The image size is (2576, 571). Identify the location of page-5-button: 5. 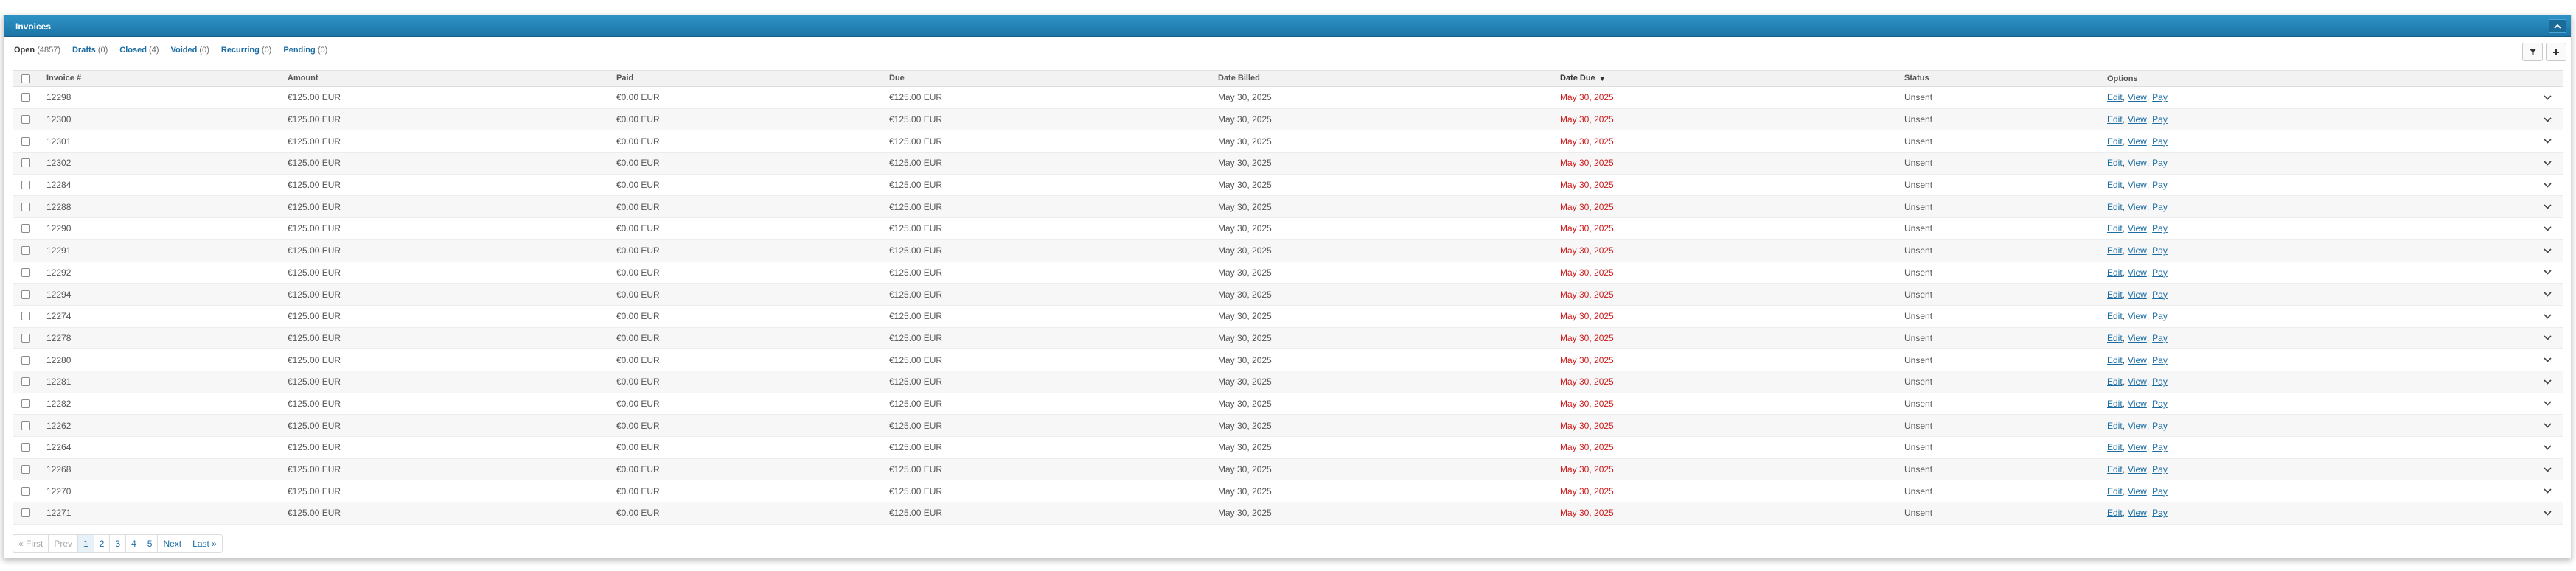
(150, 543).